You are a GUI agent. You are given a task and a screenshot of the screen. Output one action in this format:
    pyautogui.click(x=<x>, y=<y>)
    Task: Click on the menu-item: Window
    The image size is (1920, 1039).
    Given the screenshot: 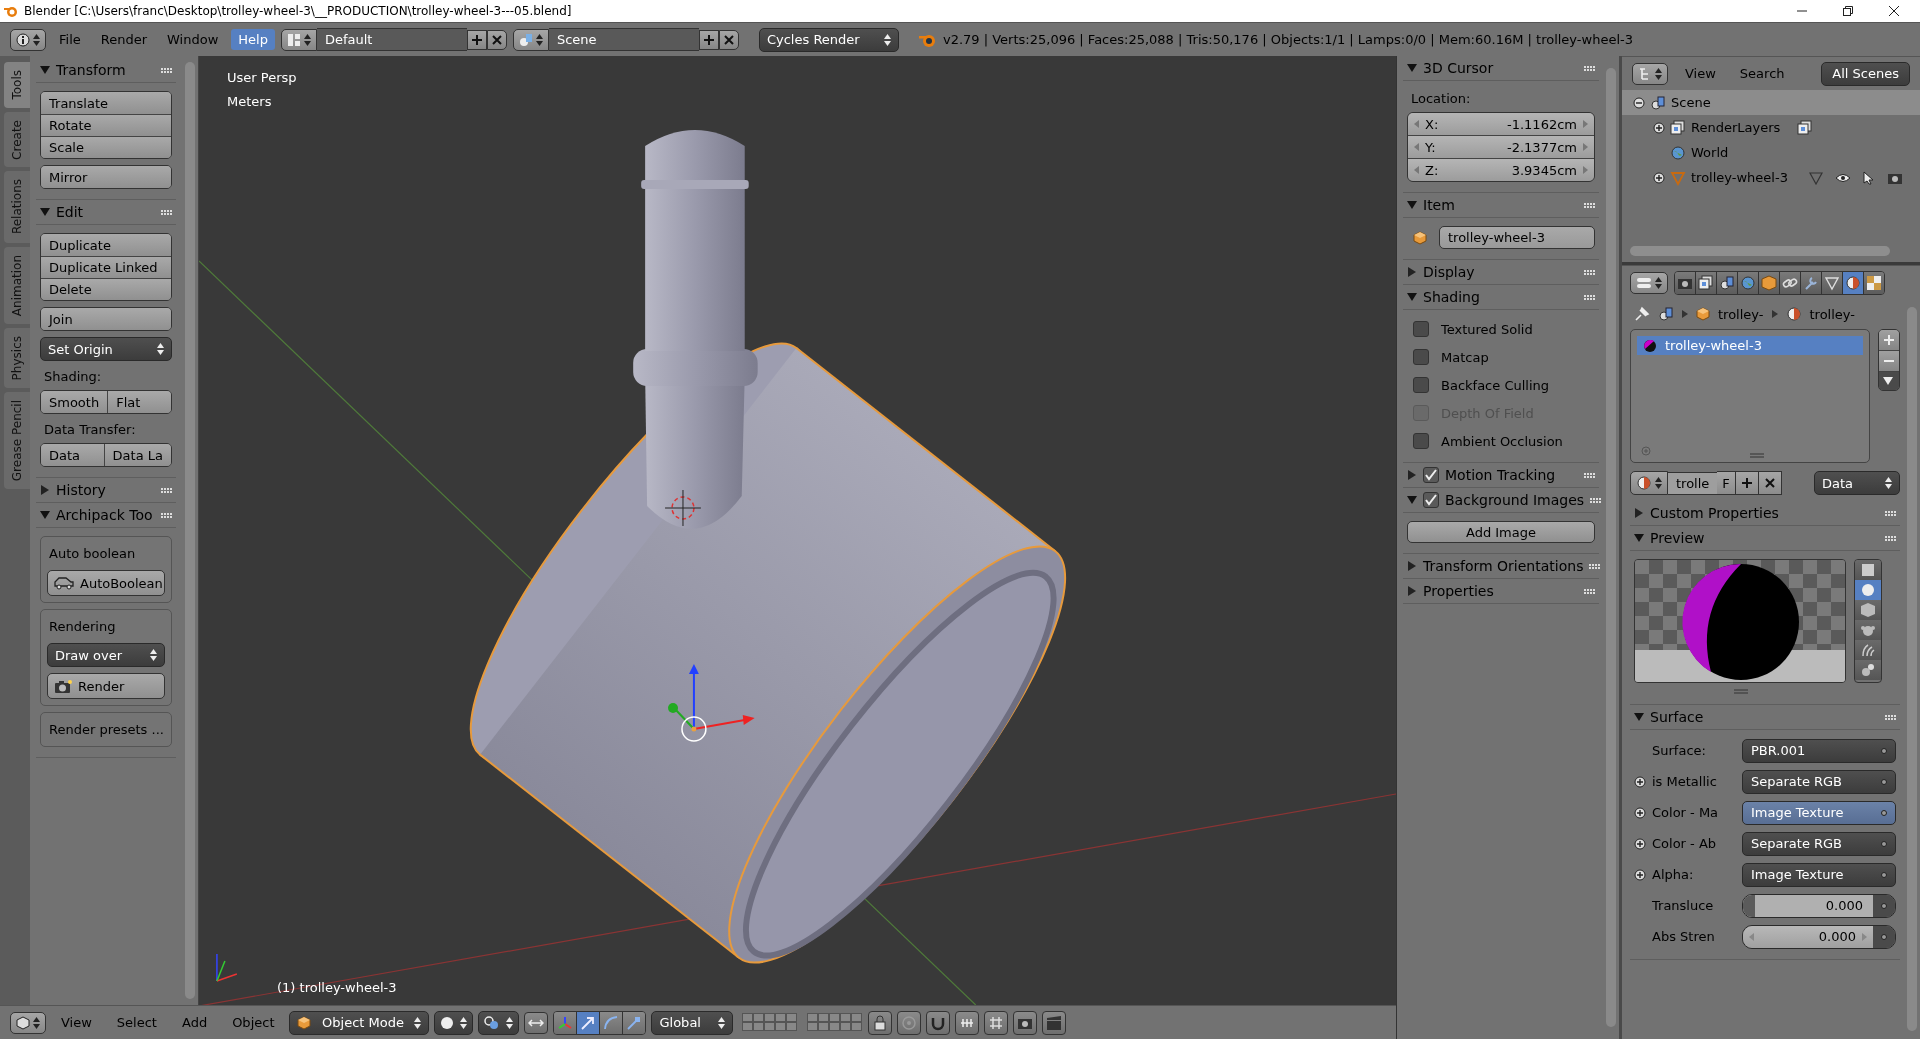 What is the action you would take?
    pyautogui.click(x=193, y=39)
    